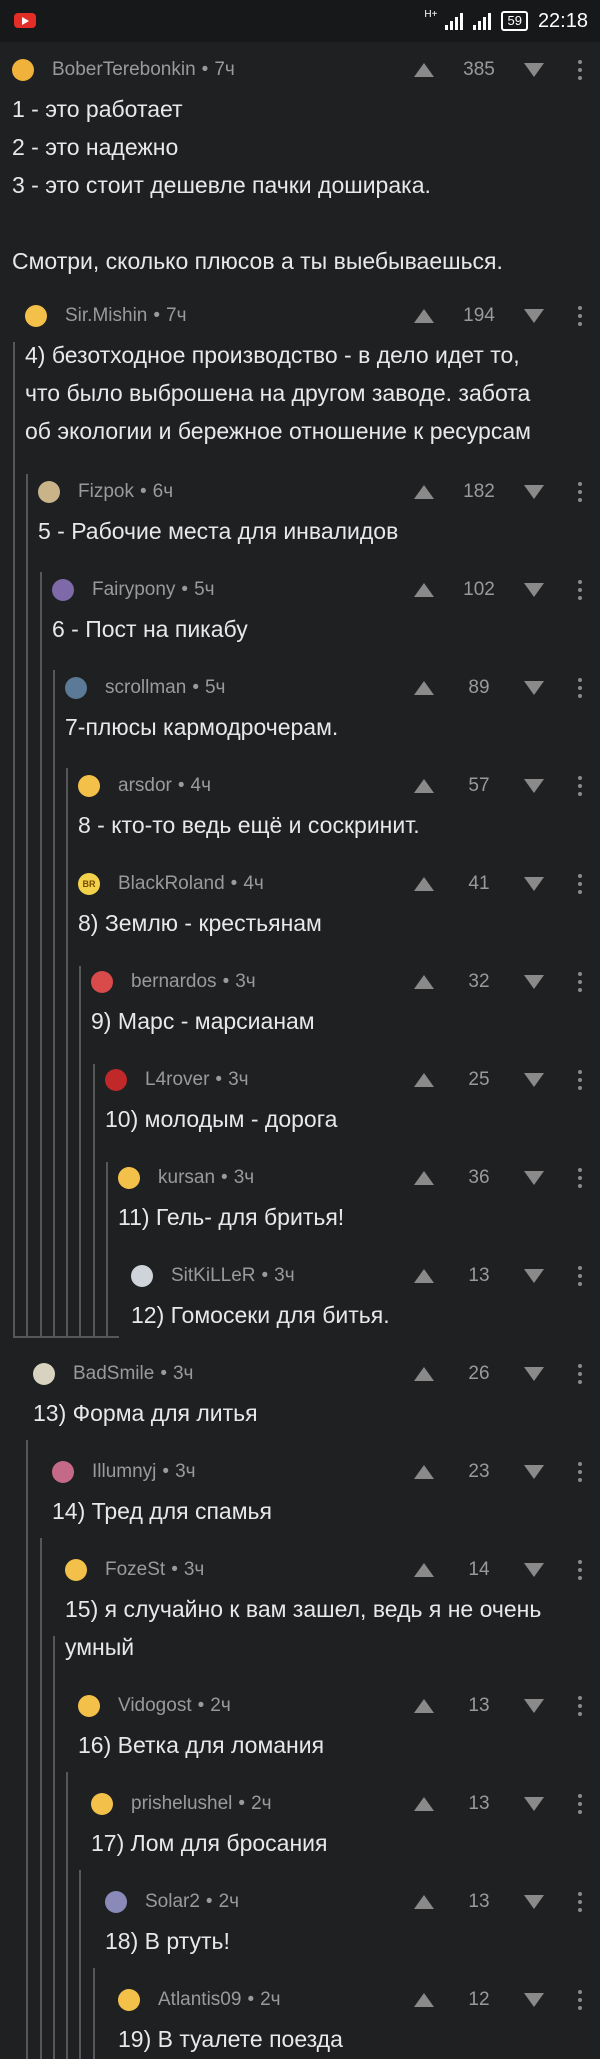 The height and width of the screenshot is (2059, 600). Describe the element at coordinates (171, 884) in the screenshot. I see `author-link: BlackRoland` at that location.